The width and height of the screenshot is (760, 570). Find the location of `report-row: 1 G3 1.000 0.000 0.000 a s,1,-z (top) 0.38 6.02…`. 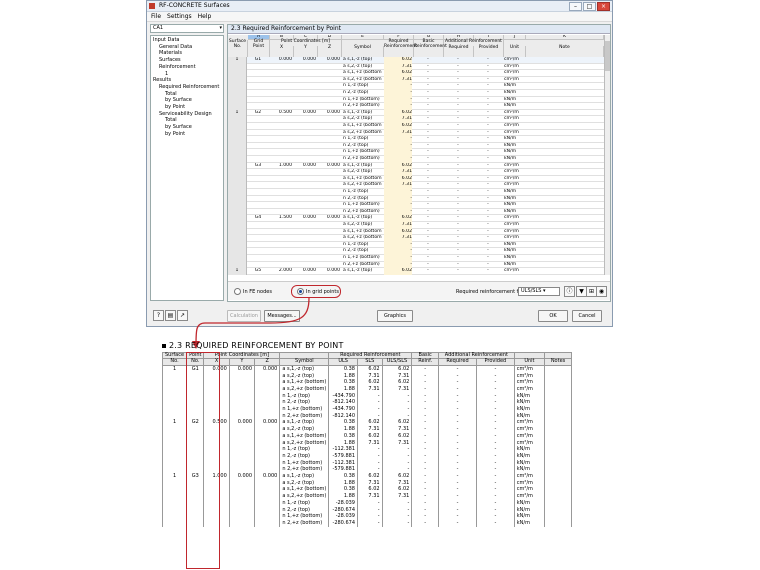

report-row: 1 G3 1.000 0.000 0.000 a s,1,-z (top) 0.38 6.02… is located at coordinates (366, 476).